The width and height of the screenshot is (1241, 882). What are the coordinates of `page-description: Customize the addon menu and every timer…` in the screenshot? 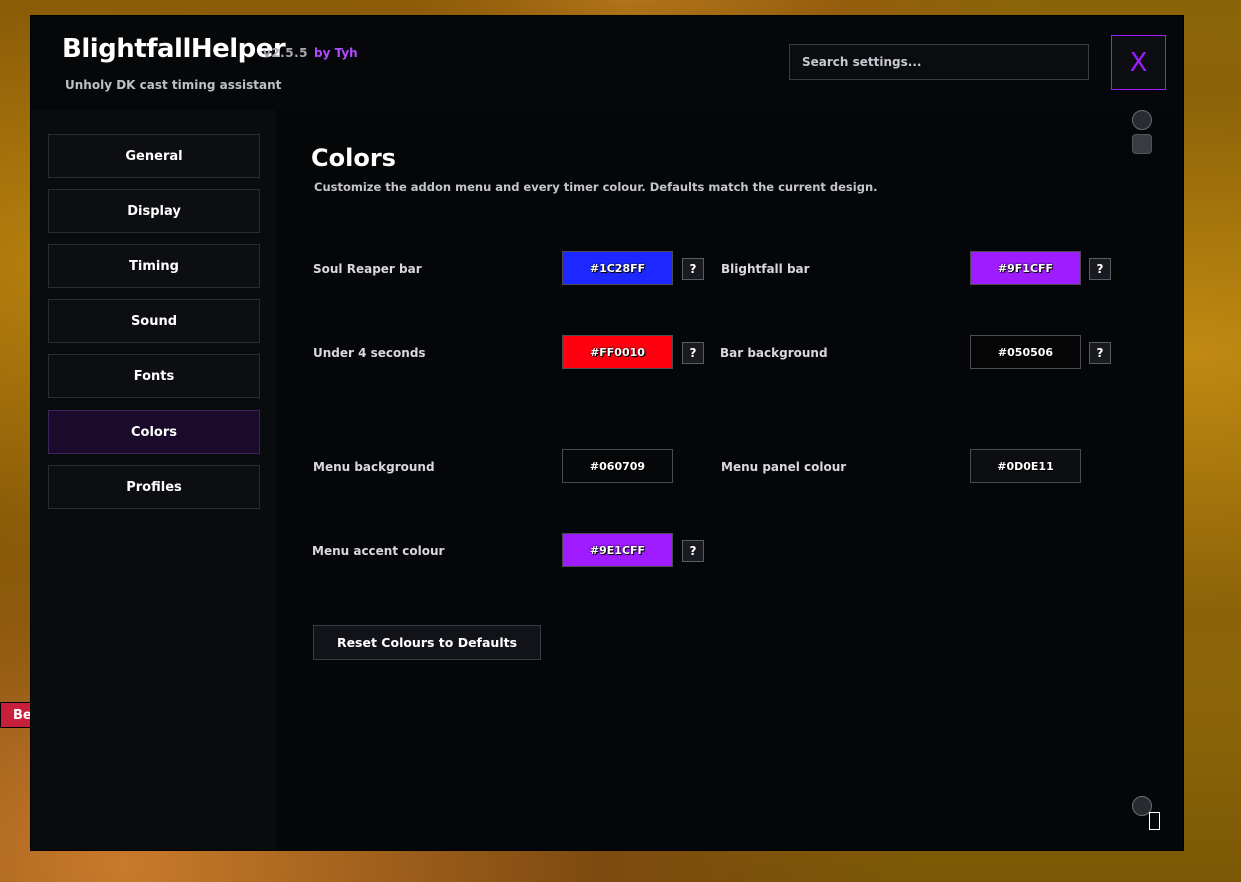 It's located at (596, 187).